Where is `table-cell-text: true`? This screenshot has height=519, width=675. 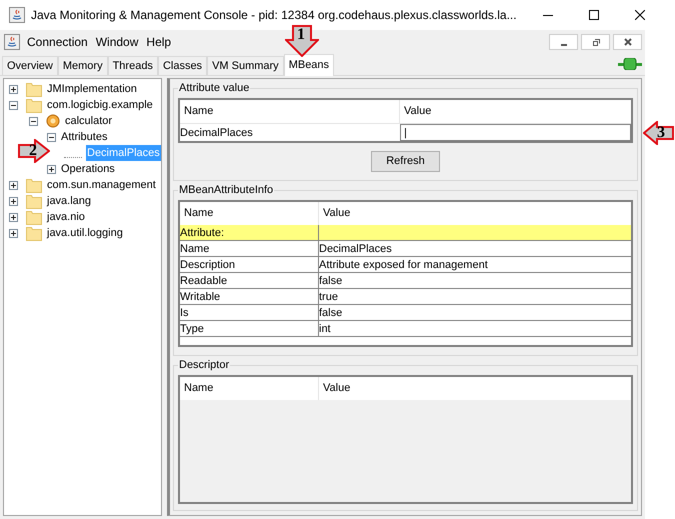
table-cell-text: true is located at coordinates (329, 297).